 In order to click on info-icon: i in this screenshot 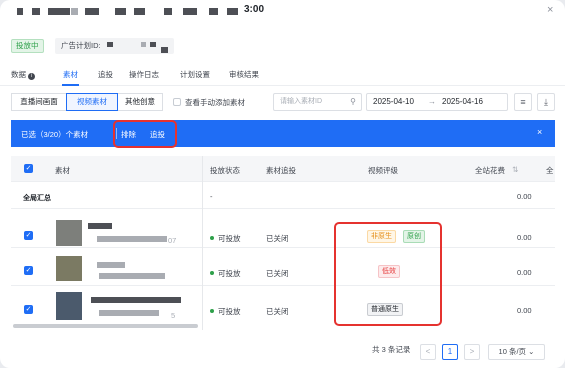, I will do `click(31, 76)`.